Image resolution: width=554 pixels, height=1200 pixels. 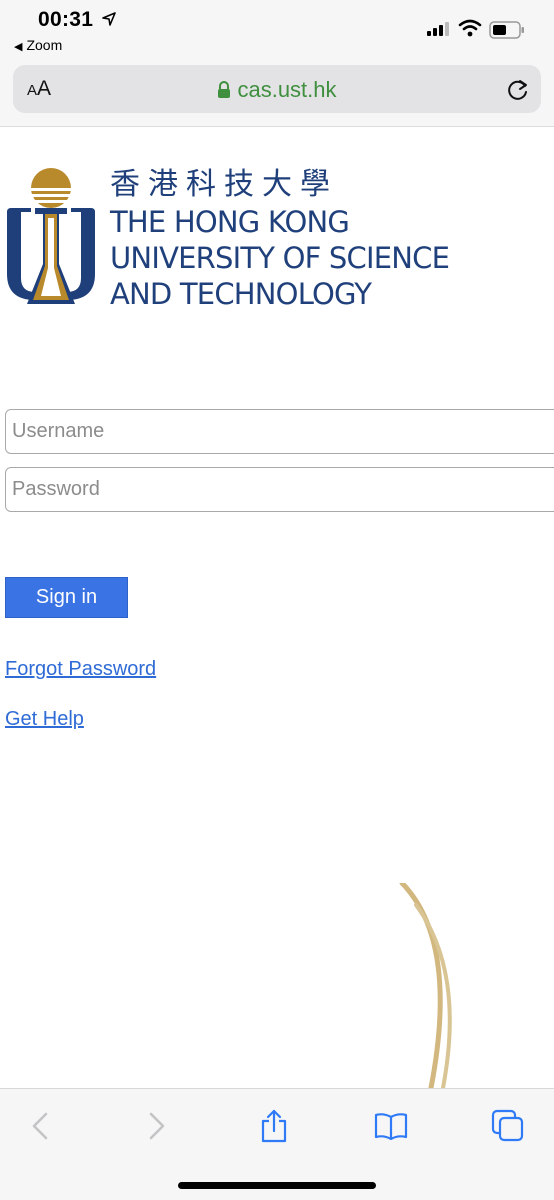 What do you see at coordinates (280, 258) in the screenshot?
I see `university-name-line2: UNIVERSITY OF SCIENCE` at bounding box center [280, 258].